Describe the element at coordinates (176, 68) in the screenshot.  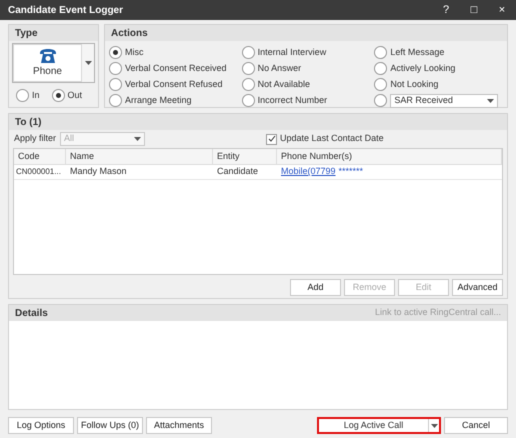
I see `radio-label: Verbal Consent Received` at that location.